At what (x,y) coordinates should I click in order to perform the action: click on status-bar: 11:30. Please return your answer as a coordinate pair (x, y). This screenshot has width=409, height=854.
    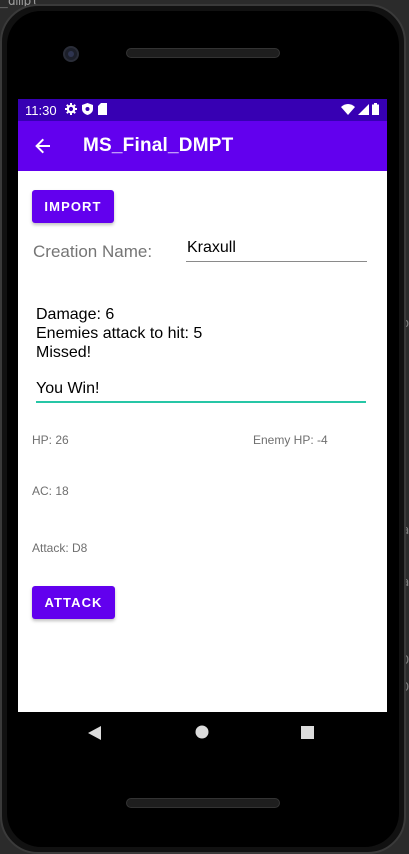
    Looking at the image, I should click on (202, 110).